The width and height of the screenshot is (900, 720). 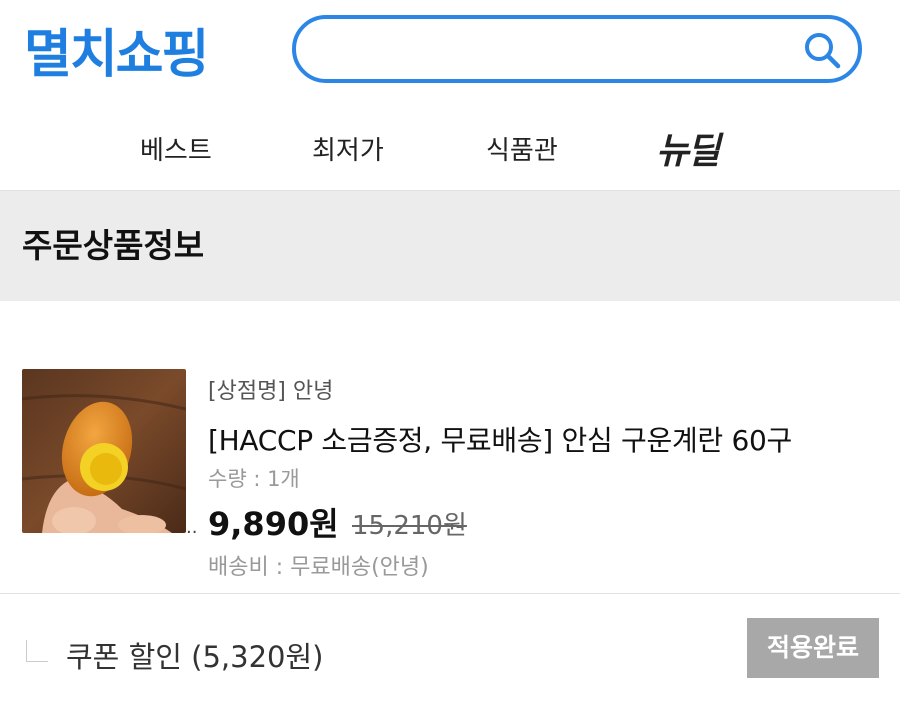 What do you see at coordinates (688, 148) in the screenshot?
I see `nav-item-newdeal: 뉴딜` at bounding box center [688, 148].